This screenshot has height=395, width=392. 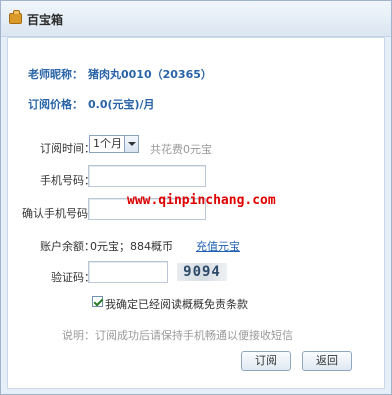 I want to click on price-value: 0.0(元宝)/月, so click(x=121, y=104).